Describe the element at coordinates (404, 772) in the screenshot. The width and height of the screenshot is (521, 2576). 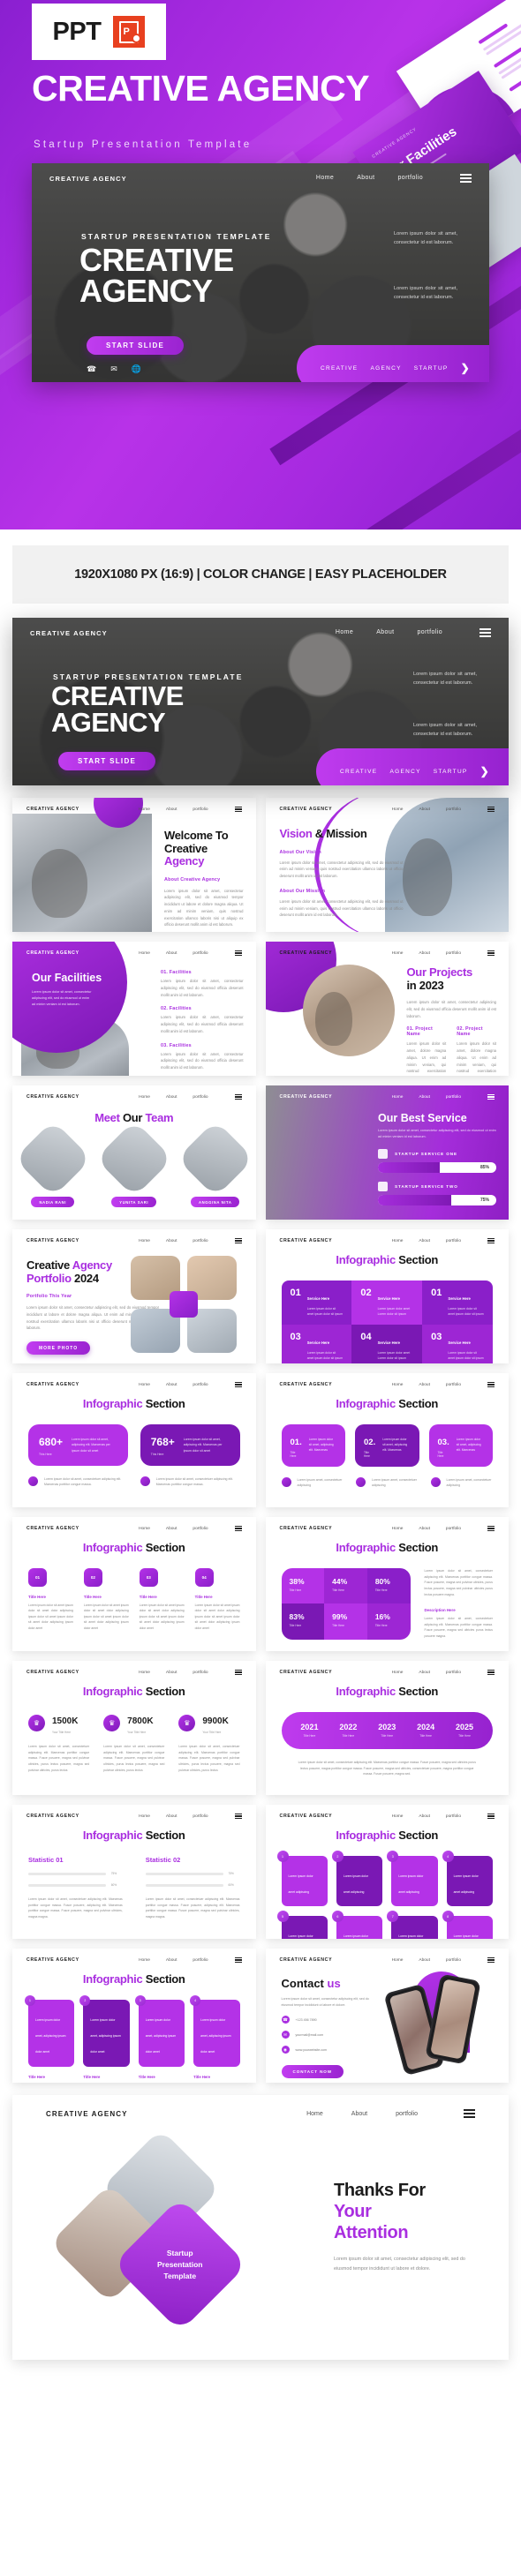
I see `pill-item-agency: AGENCY` at that location.